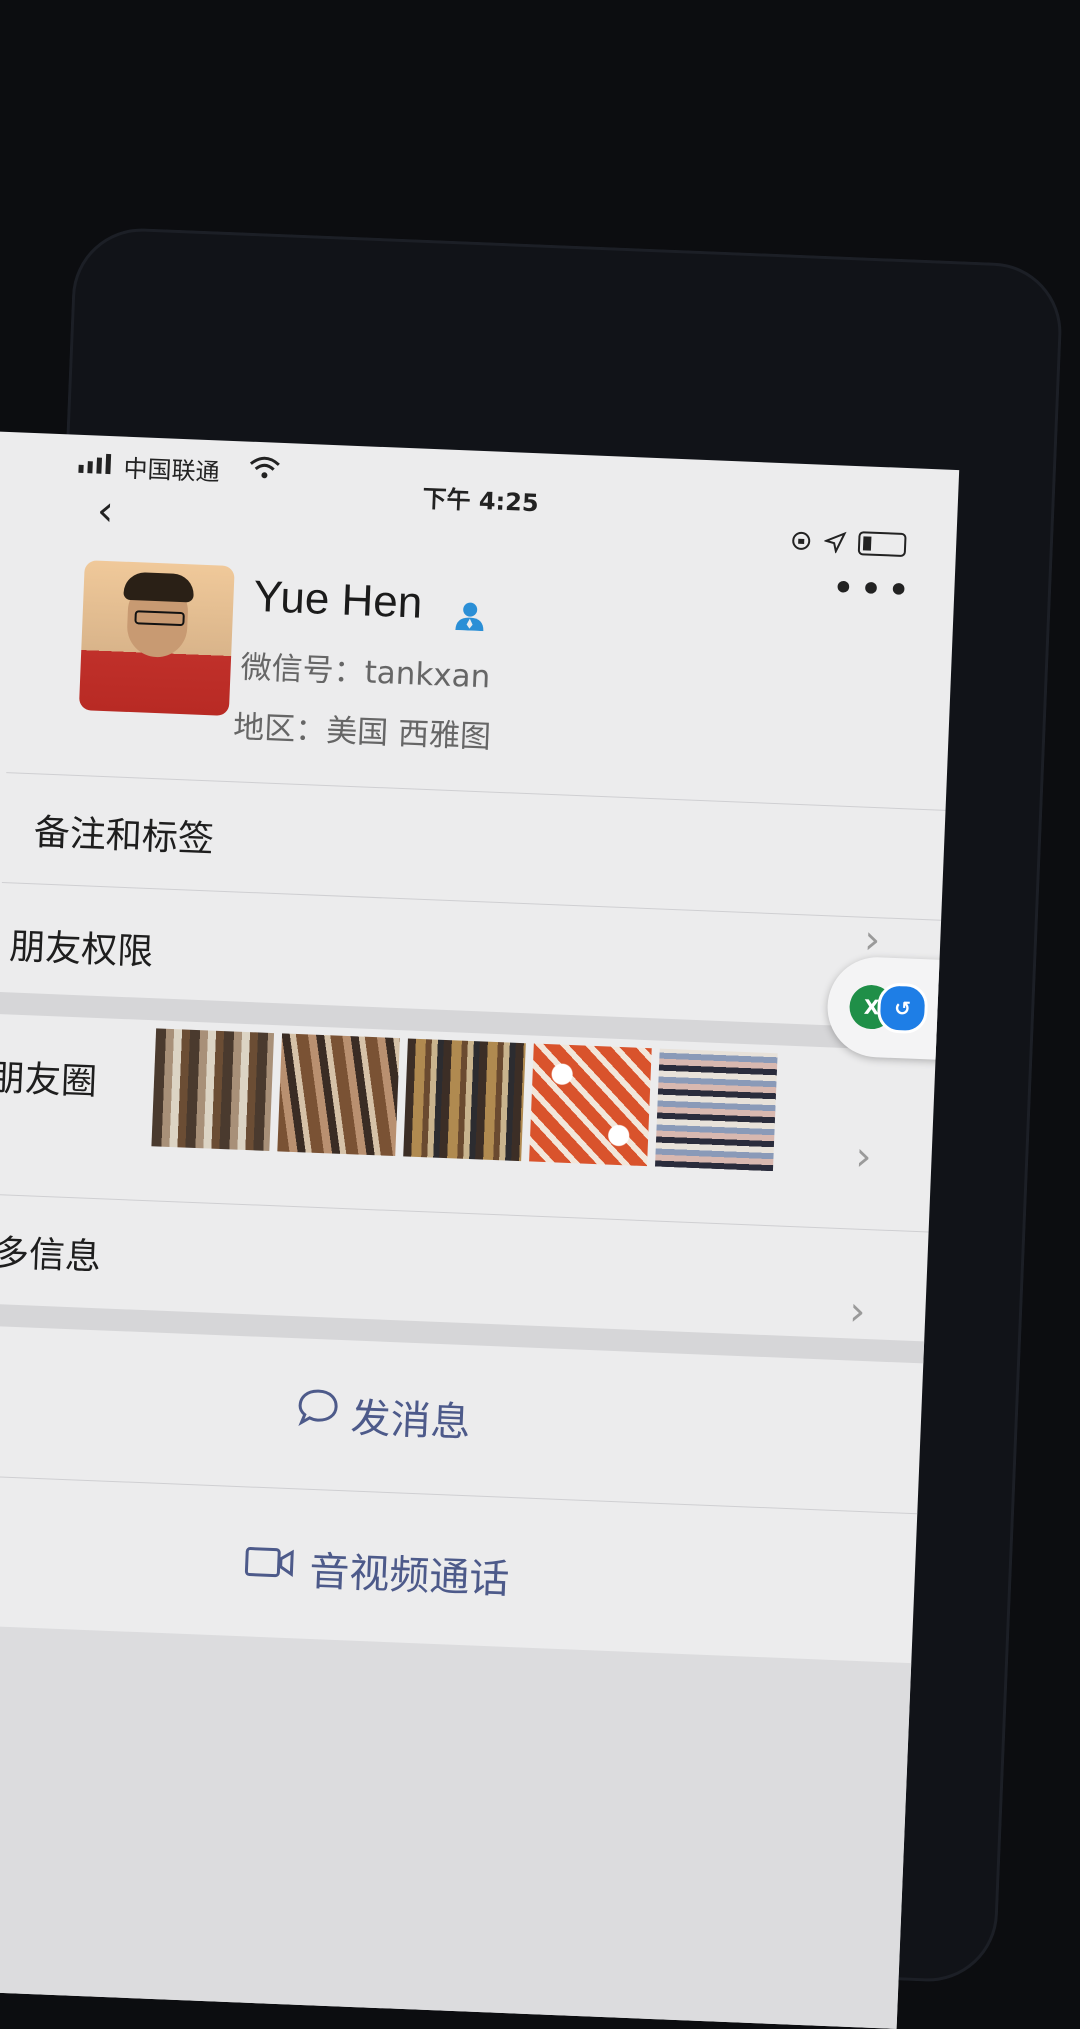  I want to click on row-moments-label: 朋友圈, so click(49, 1080).